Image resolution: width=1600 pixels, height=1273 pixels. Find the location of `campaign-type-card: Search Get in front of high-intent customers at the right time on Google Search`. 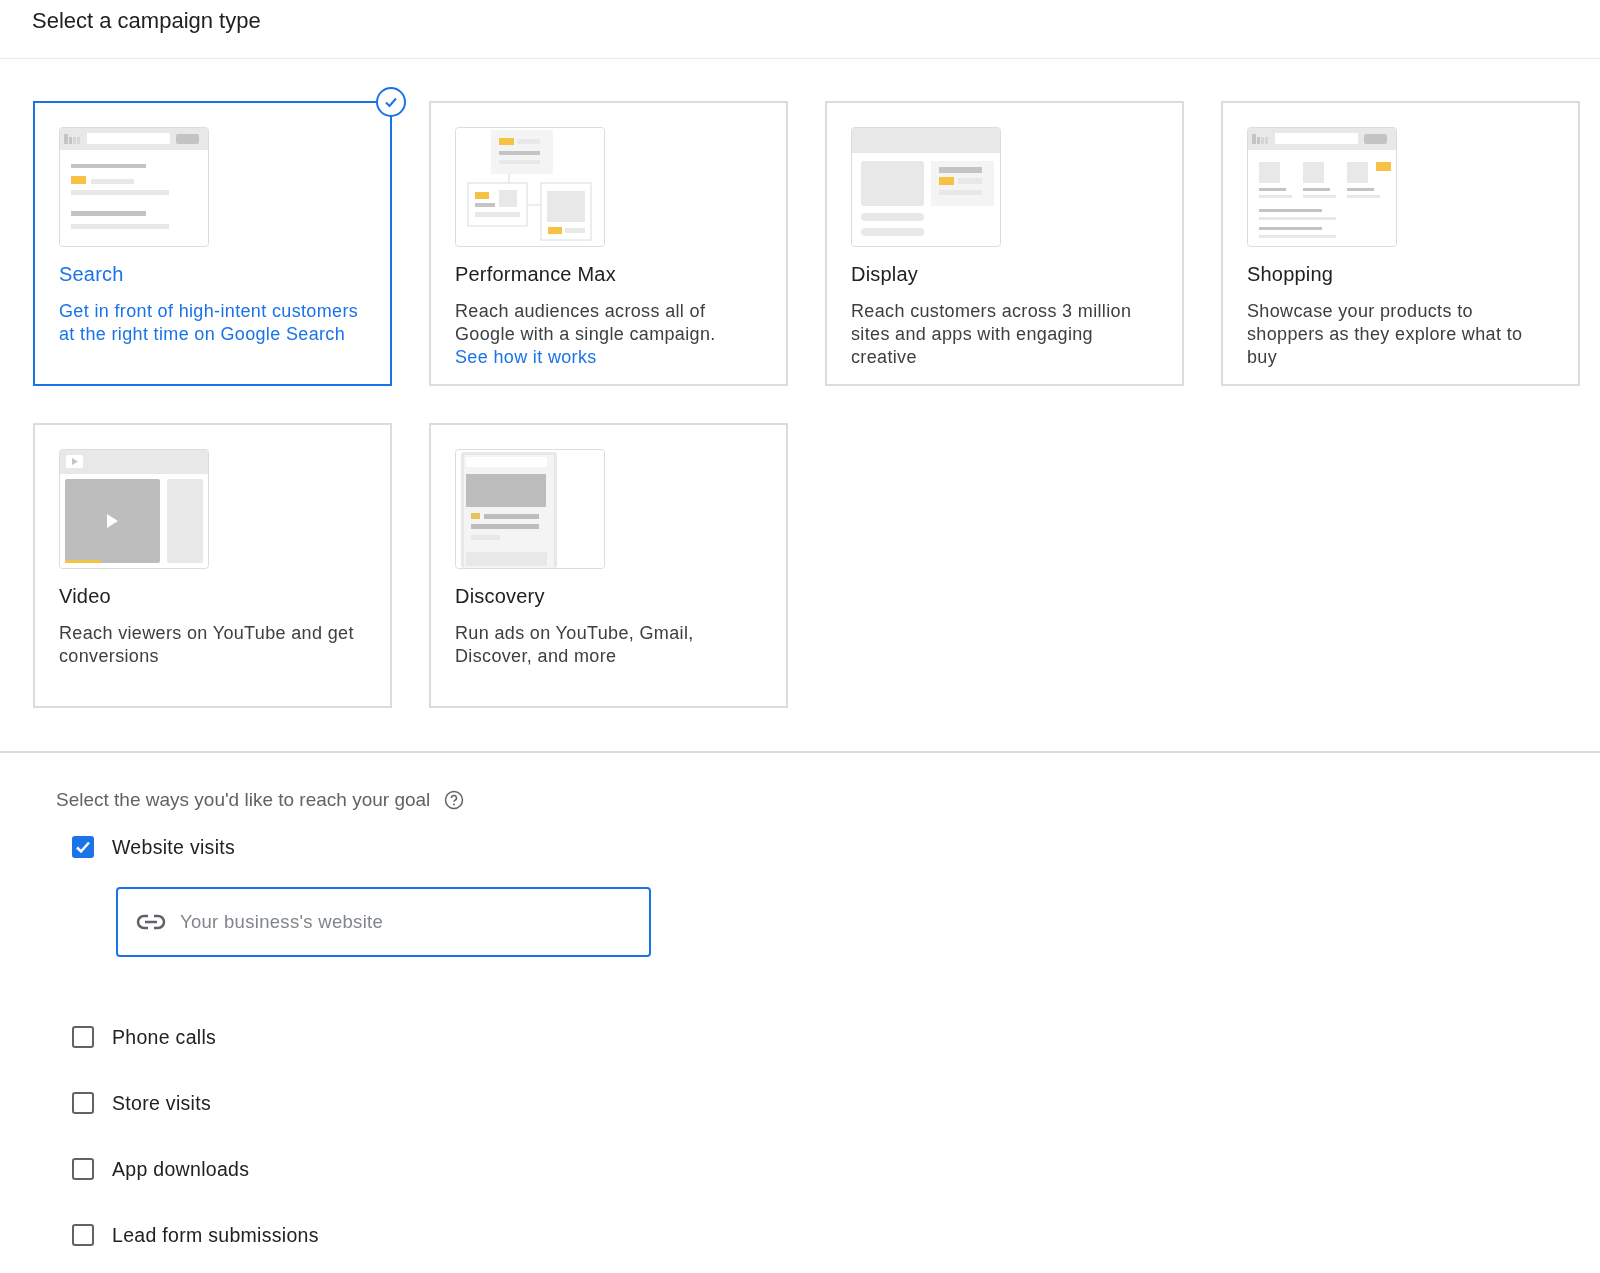

campaign-type-card: Search Get in front of high-intent customers at the right time on Google Search is located at coordinates (212, 243).